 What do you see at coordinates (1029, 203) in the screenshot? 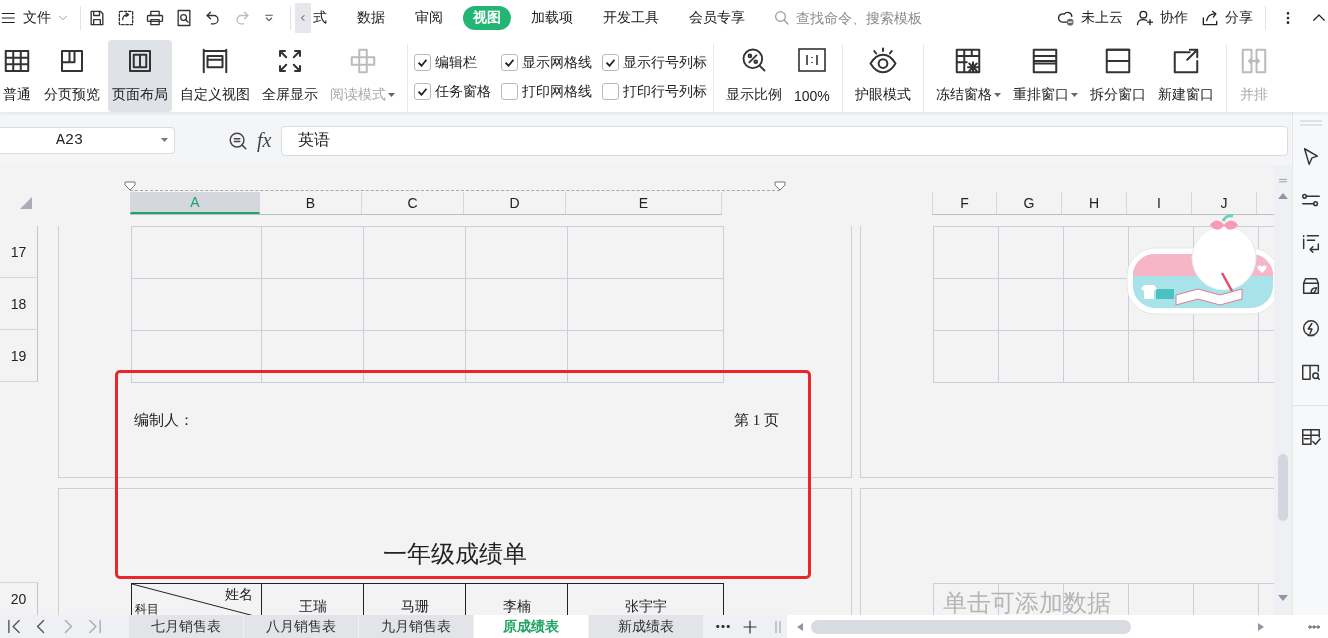
I see `column-header: G` at bounding box center [1029, 203].